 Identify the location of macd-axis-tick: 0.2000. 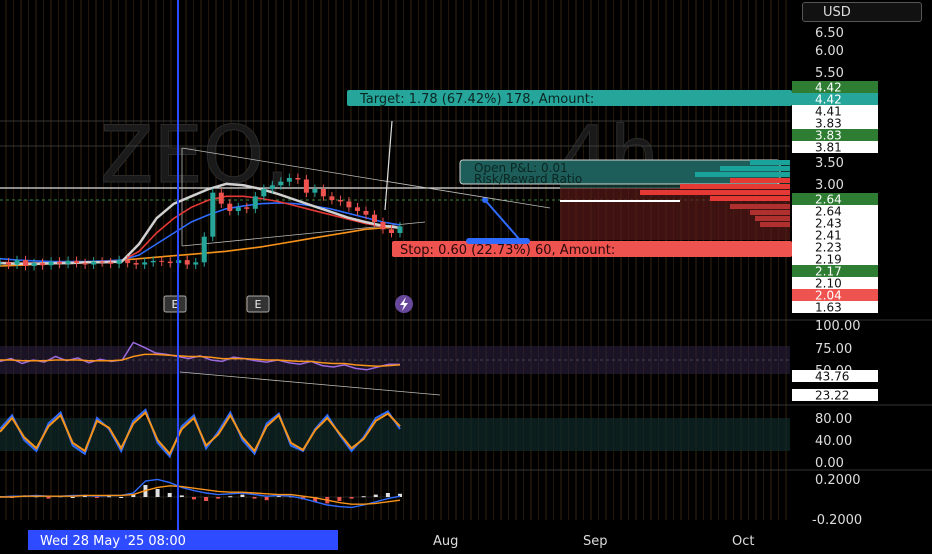
(838, 480).